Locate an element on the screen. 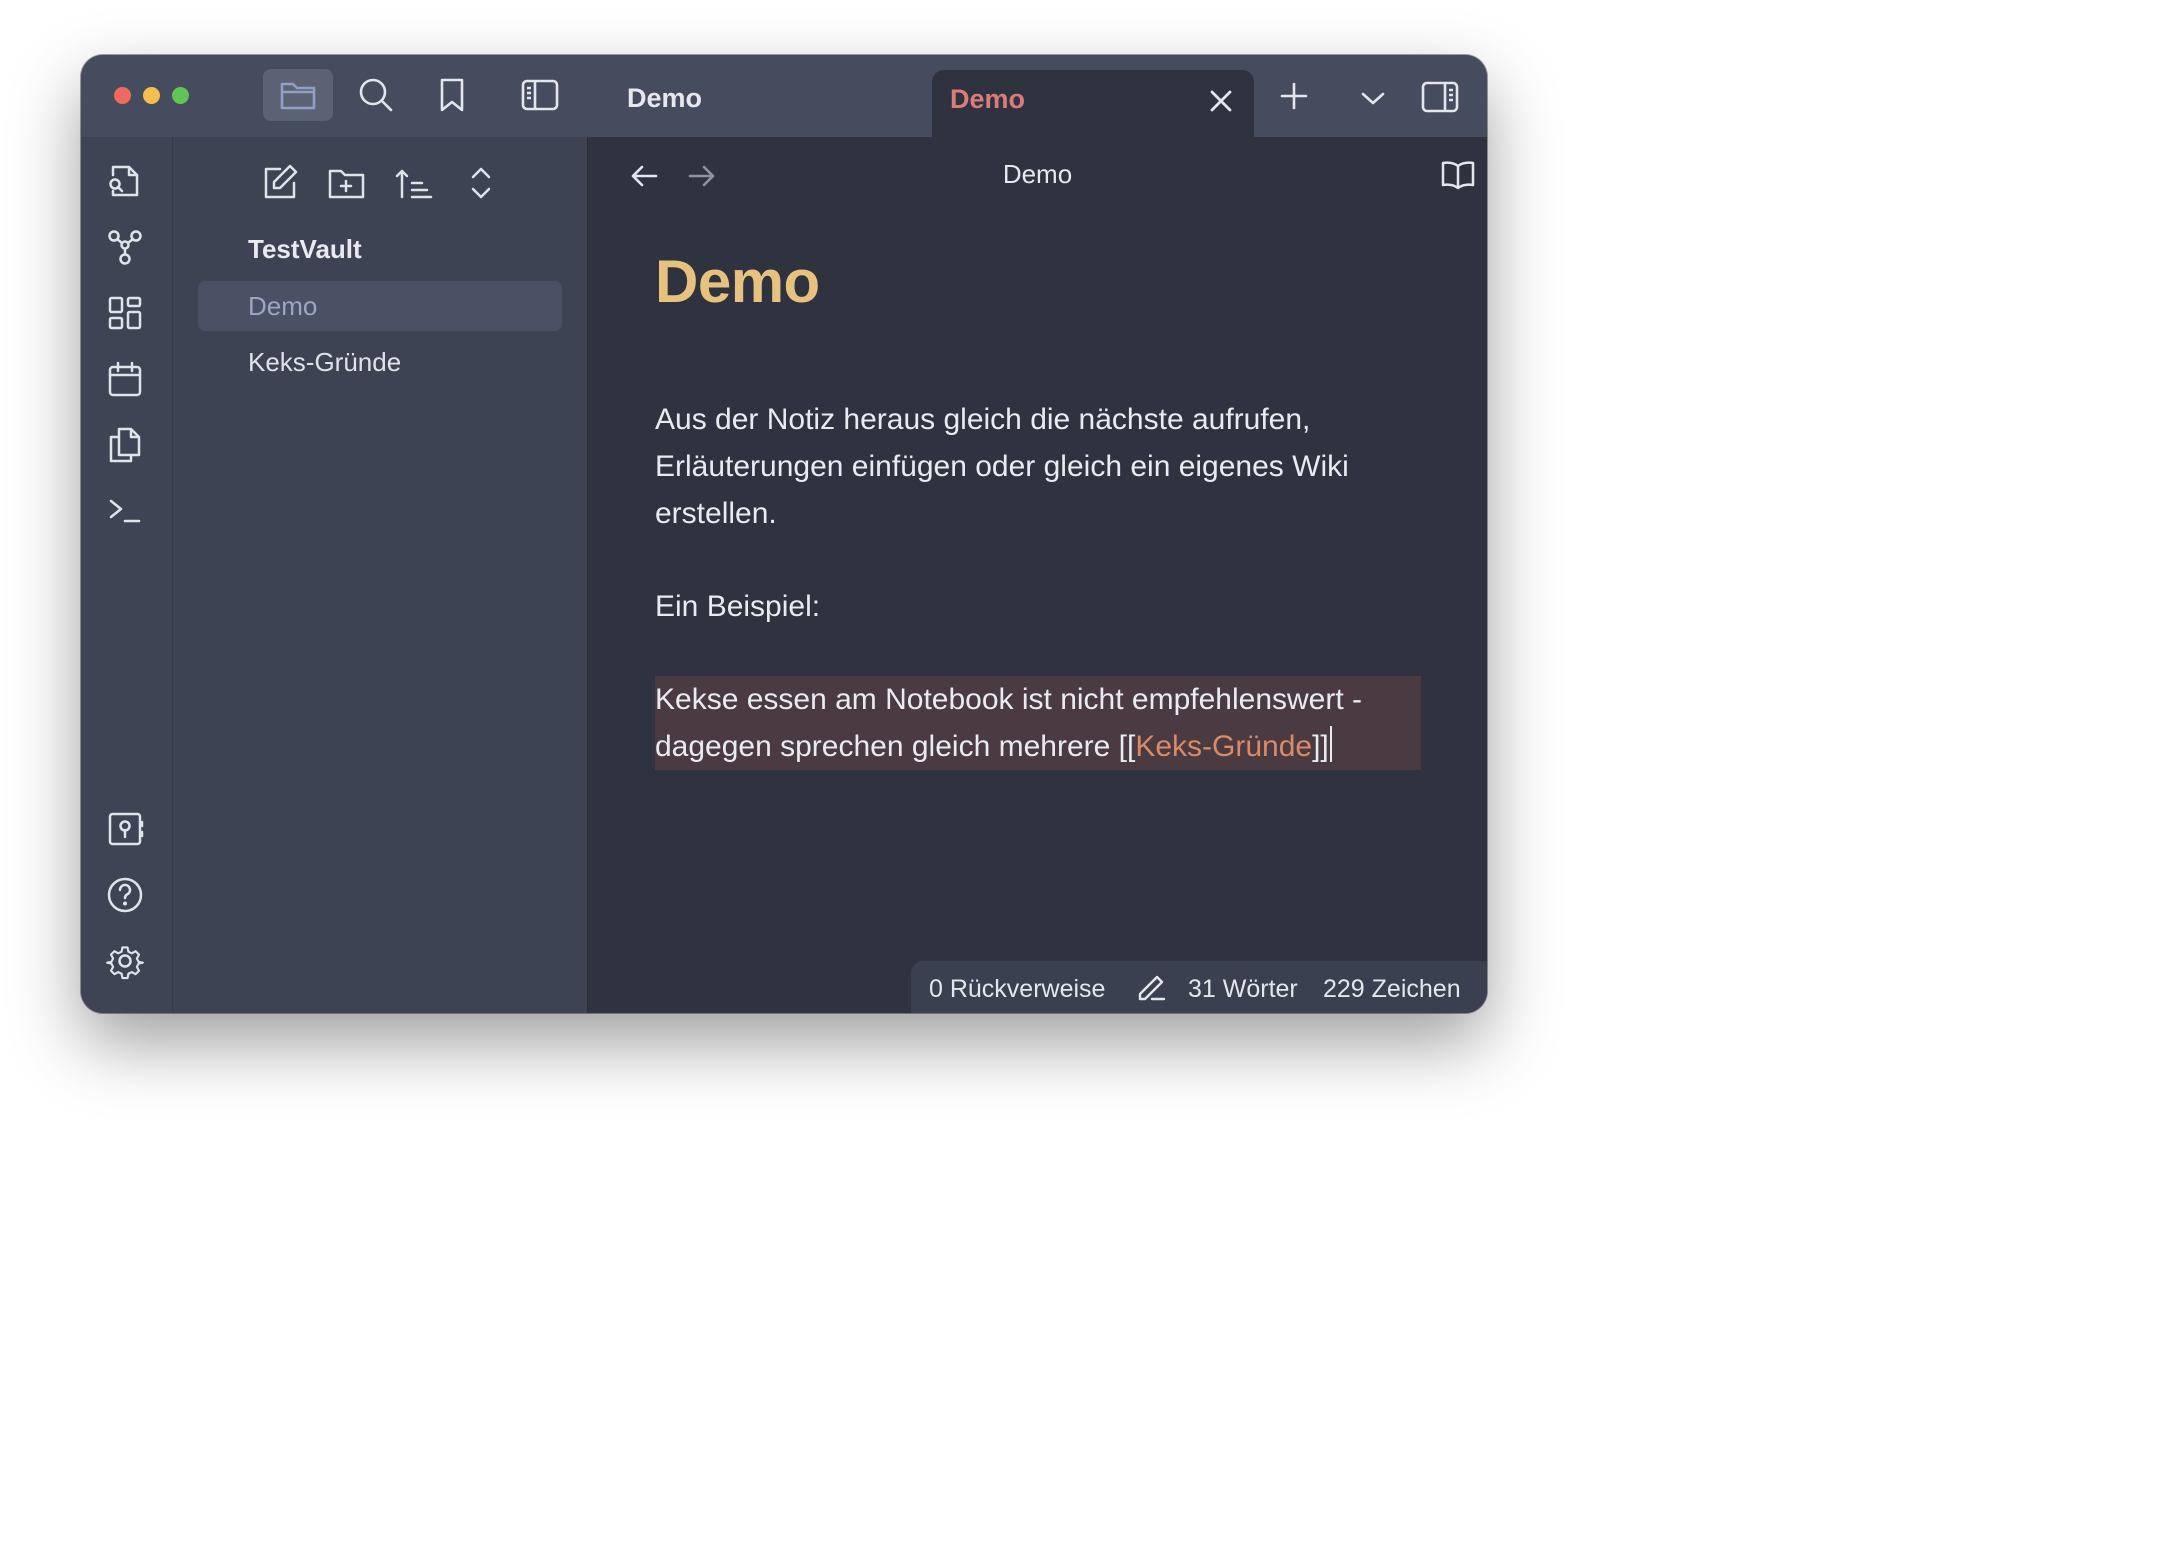 The height and width of the screenshot is (1554, 2174). graph-view-button is located at coordinates (125, 247).